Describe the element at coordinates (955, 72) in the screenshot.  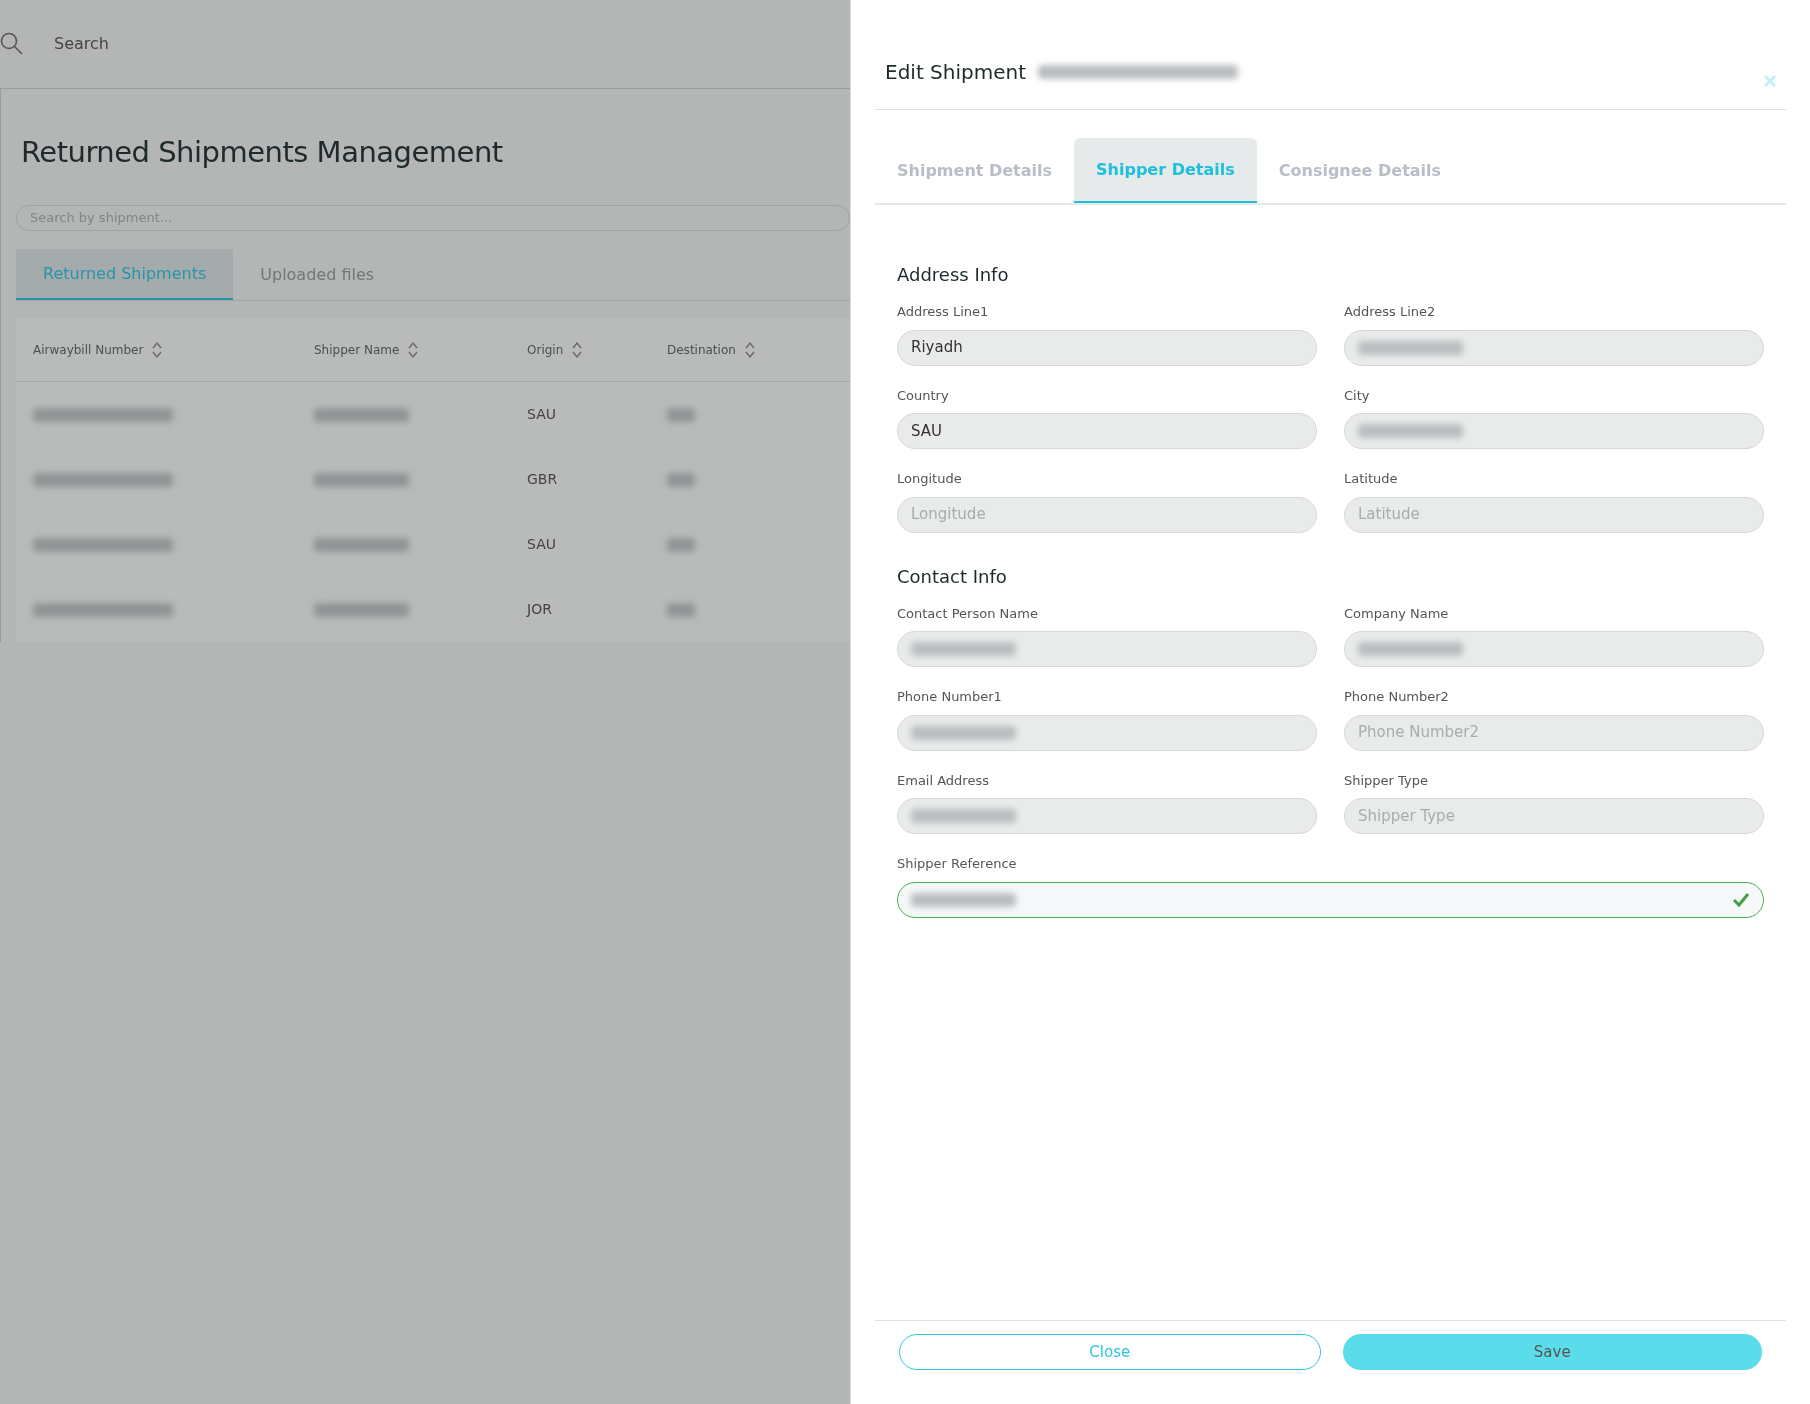
I see `modal-title: Edit Shipment` at that location.